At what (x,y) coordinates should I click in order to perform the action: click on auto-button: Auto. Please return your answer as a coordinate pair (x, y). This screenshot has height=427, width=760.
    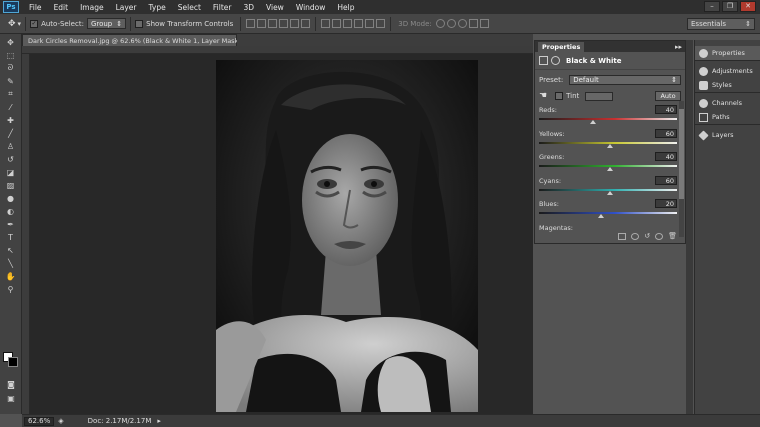
    Looking at the image, I should click on (668, 96).